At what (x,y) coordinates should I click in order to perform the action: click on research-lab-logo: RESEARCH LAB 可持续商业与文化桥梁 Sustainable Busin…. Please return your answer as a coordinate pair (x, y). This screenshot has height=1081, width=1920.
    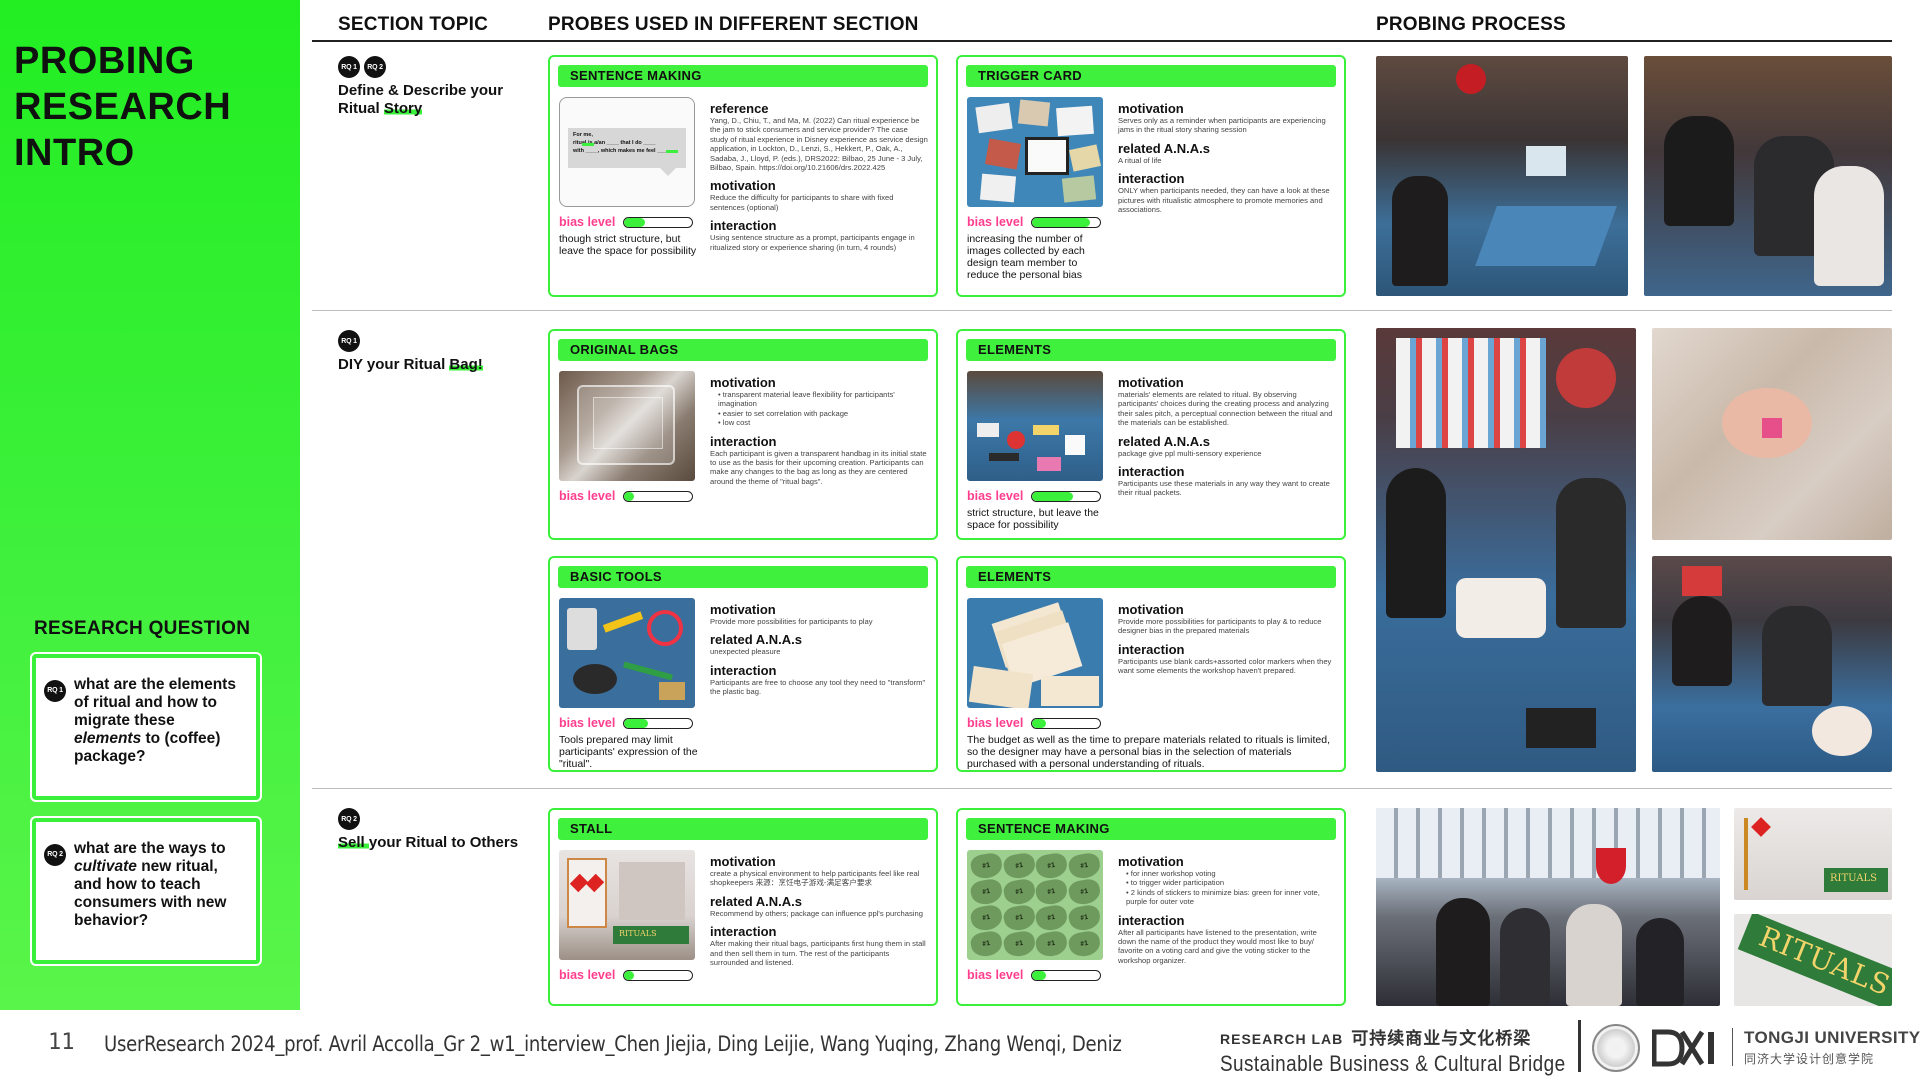
    Looking at the image, I should click on (1392, 1050).